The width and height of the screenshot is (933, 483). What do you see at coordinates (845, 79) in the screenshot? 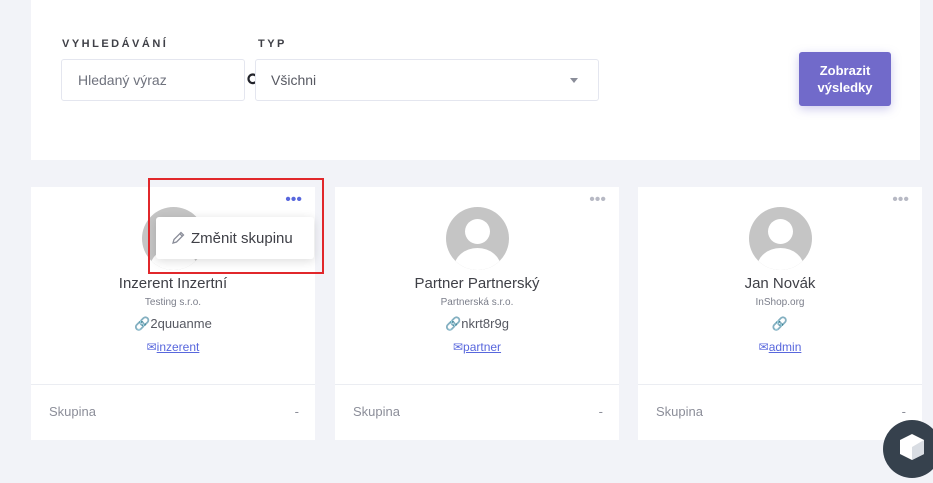
I see `show-results-button: Zobrazit výsledky` at bounding box center [845, 79].